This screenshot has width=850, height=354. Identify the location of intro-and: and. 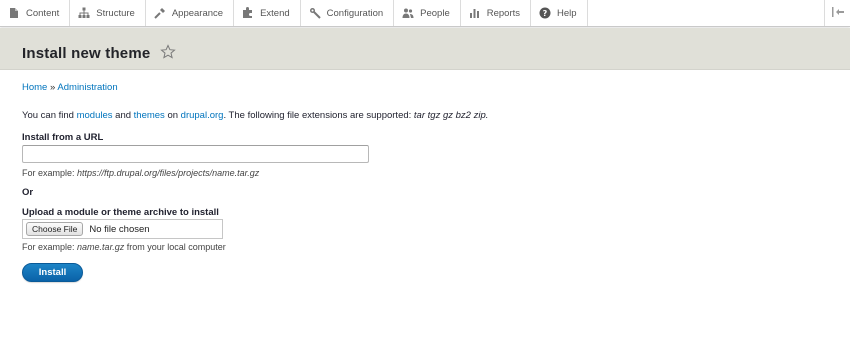
(123, 115).